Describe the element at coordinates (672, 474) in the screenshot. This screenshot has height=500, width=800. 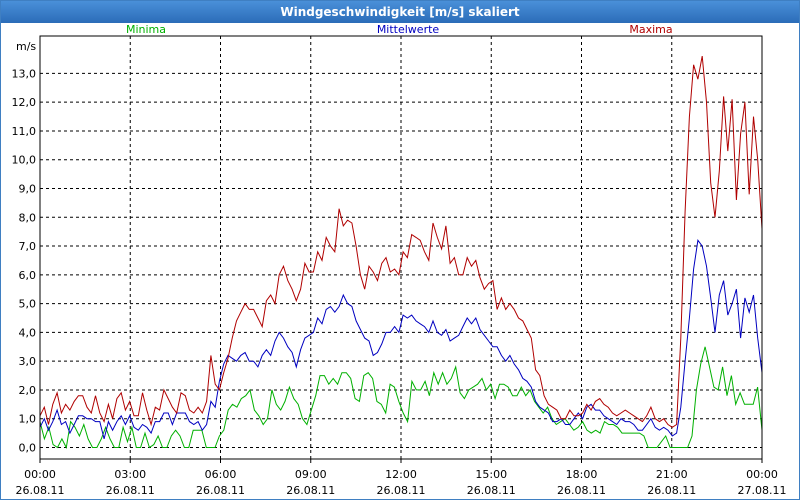
I see `x-tick-time: 21:00` at that location.